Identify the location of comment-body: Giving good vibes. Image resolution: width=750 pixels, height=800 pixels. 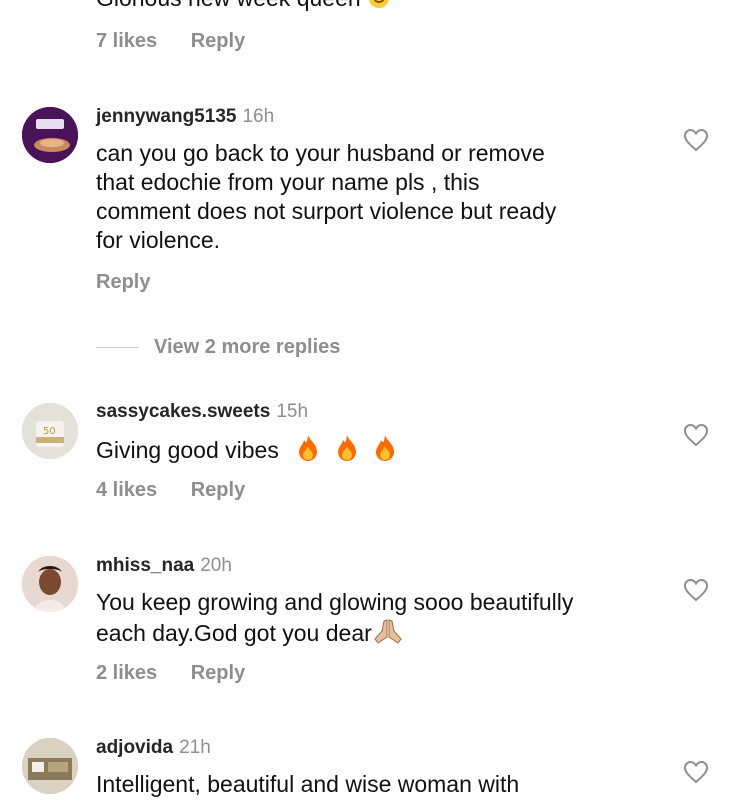
(247, 451).